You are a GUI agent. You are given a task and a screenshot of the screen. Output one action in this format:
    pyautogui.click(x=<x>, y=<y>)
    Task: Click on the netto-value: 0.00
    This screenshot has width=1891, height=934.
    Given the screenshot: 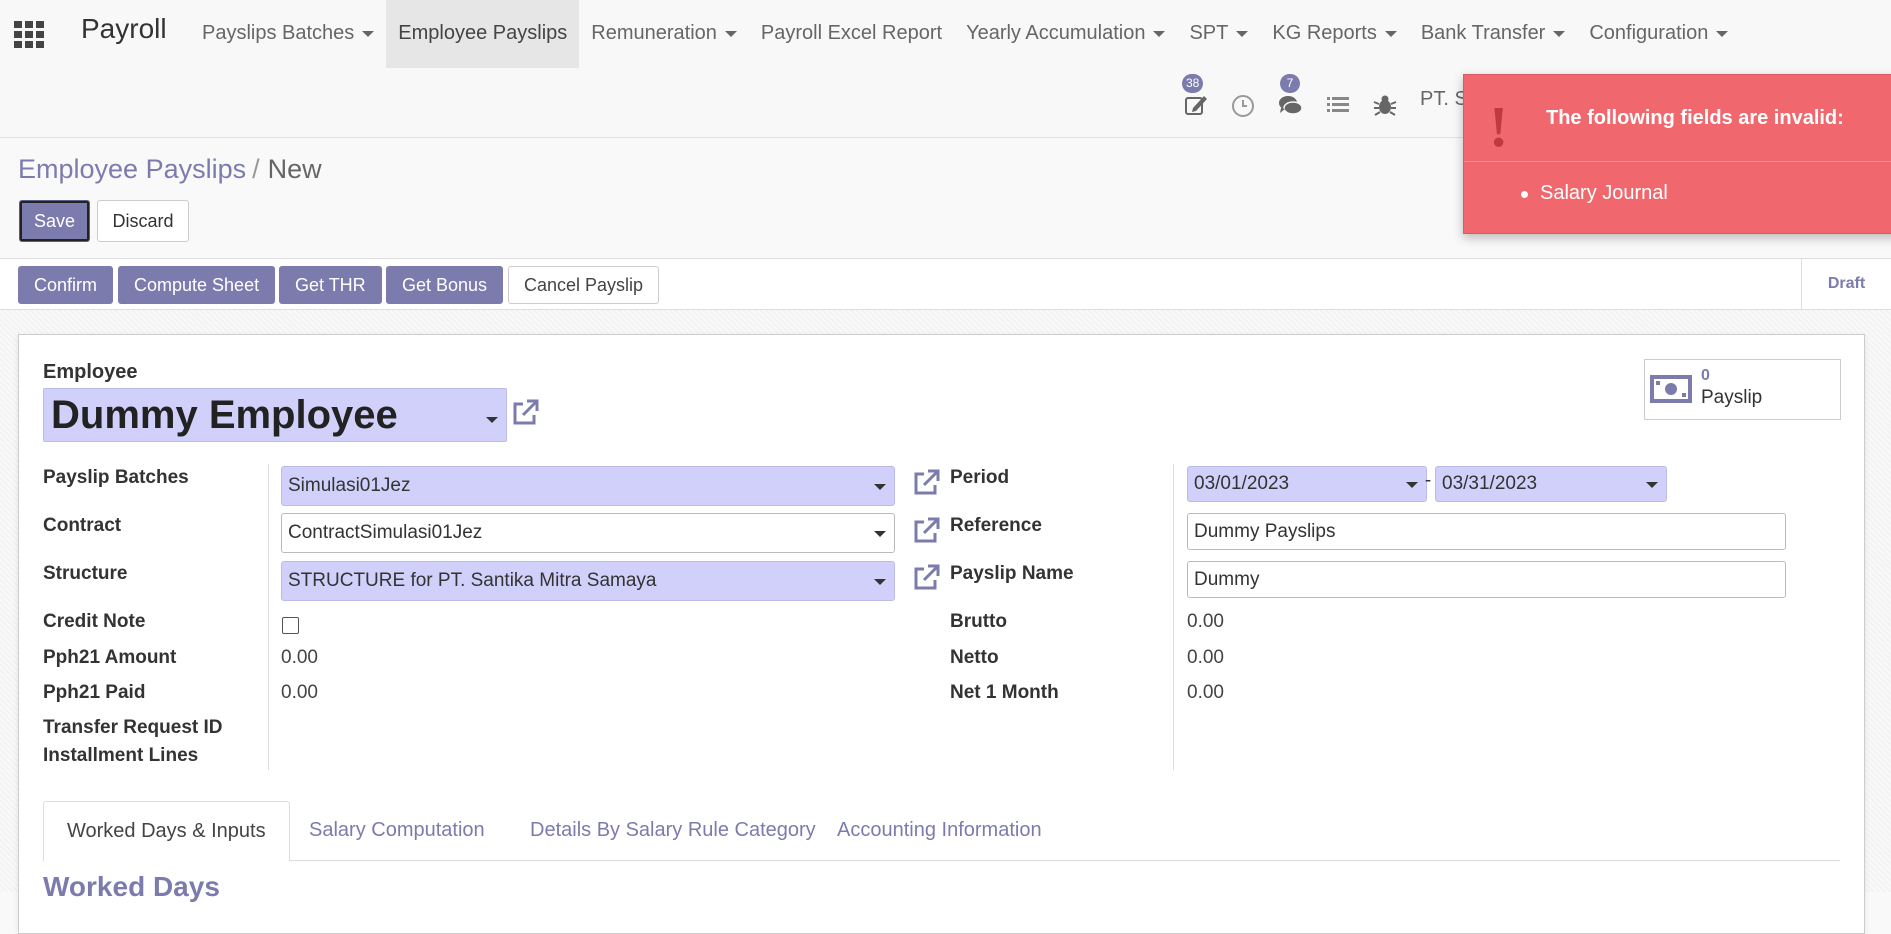 What is the action you would take?
    pyautogui.click(x=1205, y=657)
    